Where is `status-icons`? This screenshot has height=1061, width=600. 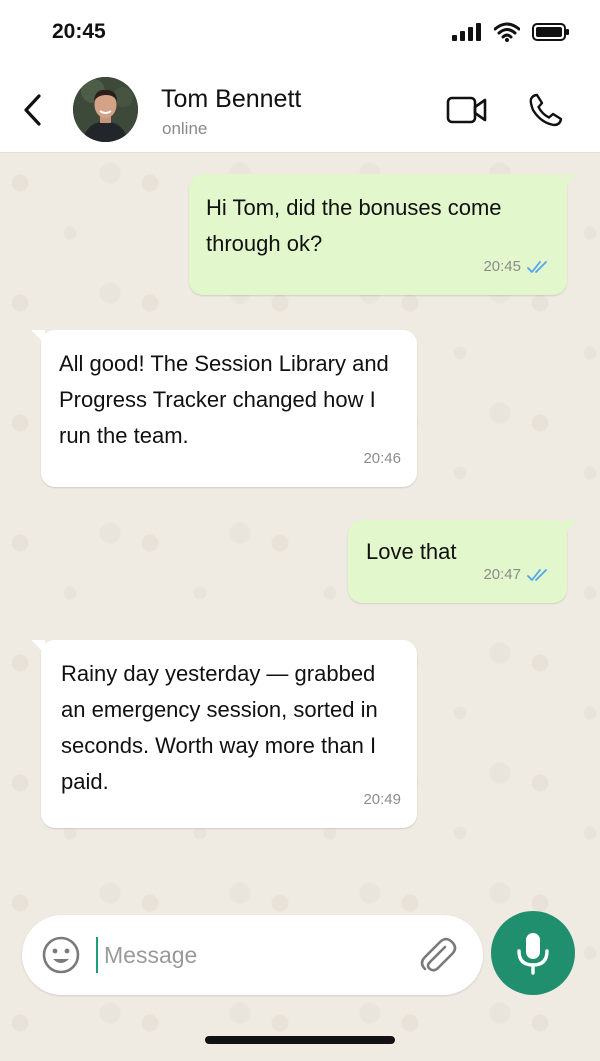
status-icons is located at coordinates (511, 32).